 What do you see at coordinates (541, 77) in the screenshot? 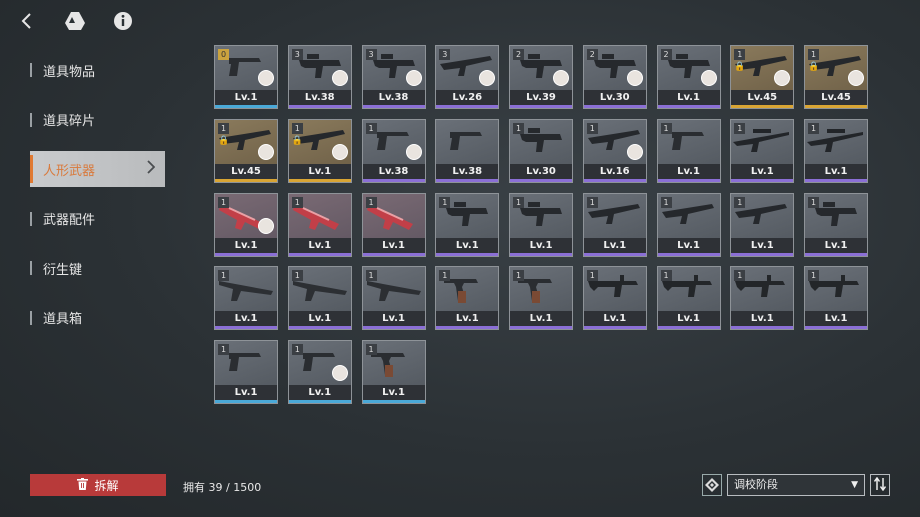
I see `weapon-card: 2 Lv.39` at bounding box center [541, 77].